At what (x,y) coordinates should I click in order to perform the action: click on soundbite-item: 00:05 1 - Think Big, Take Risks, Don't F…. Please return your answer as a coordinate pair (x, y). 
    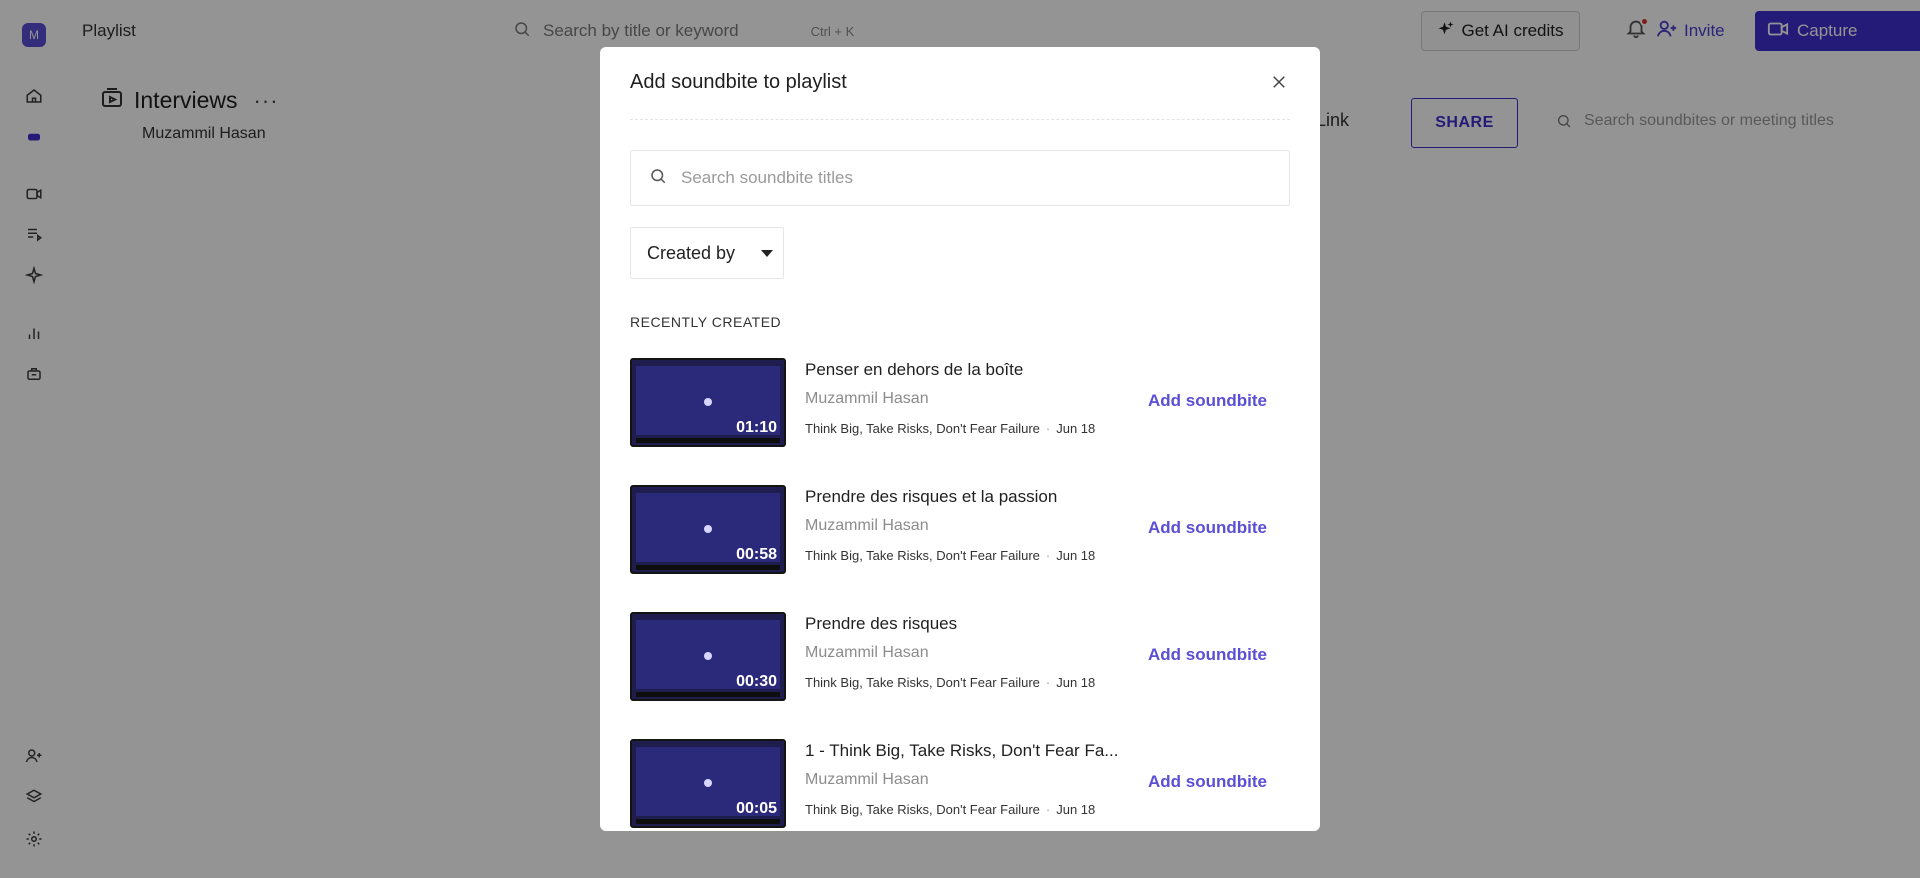
    Looking at the image, I should click on (960, 785).